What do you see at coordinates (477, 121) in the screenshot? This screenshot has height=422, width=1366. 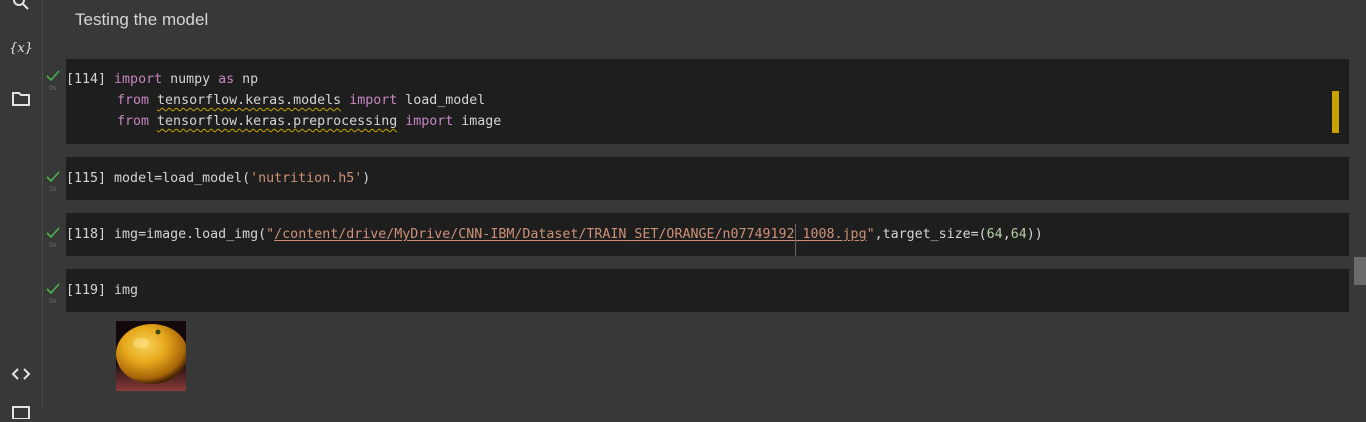 I see `code-text: image` at bounding box center [477, 121].